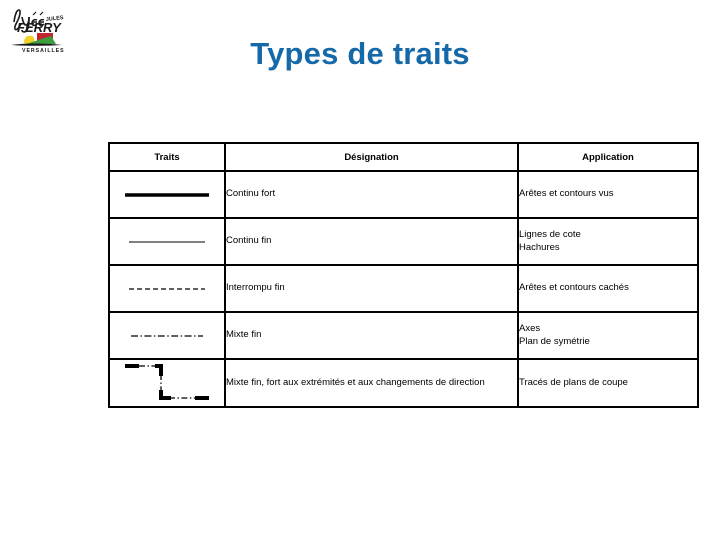  I want to click on continuous-thin-line-icon, so click(167, 241).